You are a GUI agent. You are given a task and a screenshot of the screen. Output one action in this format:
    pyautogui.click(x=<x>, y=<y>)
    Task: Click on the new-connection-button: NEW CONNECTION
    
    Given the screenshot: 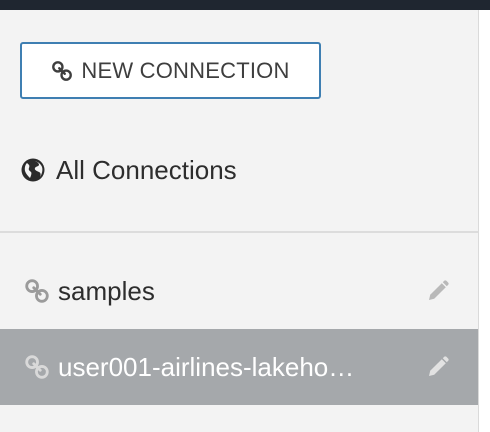 What is the action you would take?
    pyautogui.click(x=170, y=70)
    